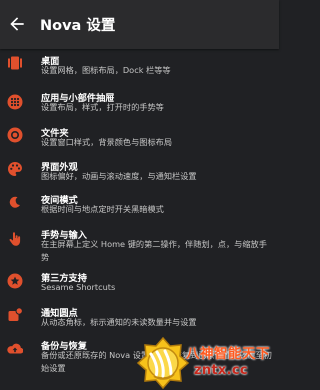  What do you see at coordinates (106, 70) in the screenshot?
I see `item-subtitle: 设置网格，图标布局，Dock 栏等等` at bounding box center [106, 70].